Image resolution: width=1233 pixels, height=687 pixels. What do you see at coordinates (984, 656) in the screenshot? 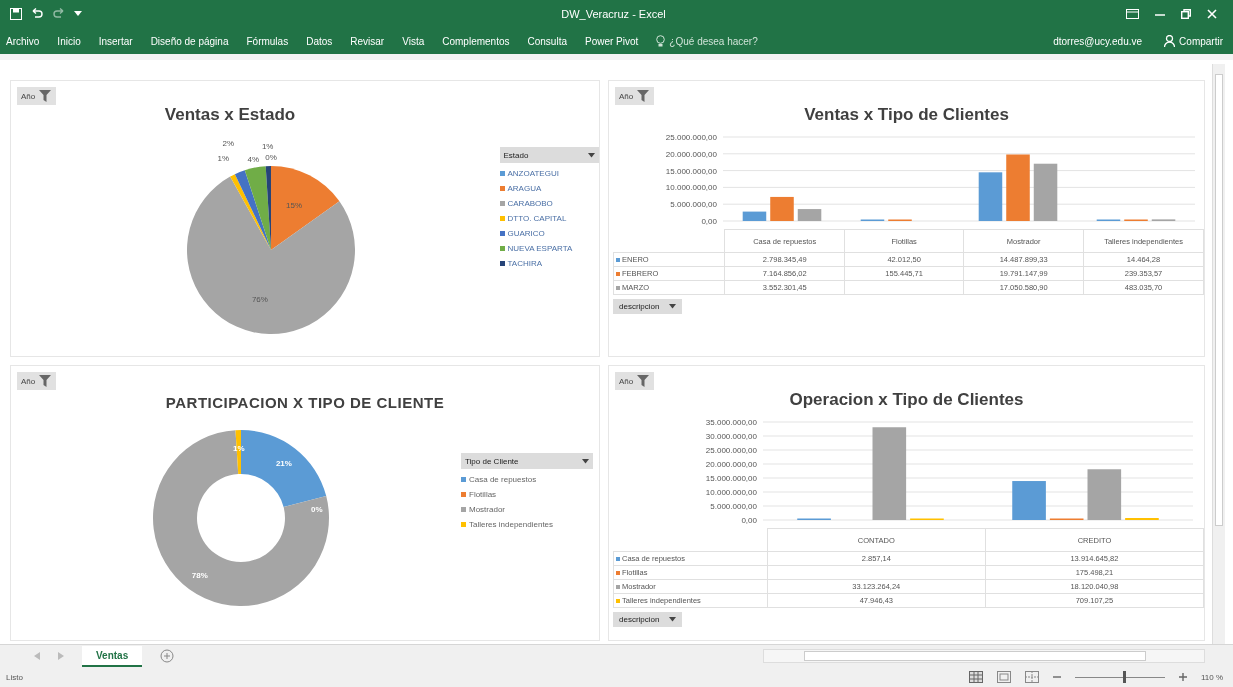
I see `horizontal-scrollbar` at bounding box center [984, 656].